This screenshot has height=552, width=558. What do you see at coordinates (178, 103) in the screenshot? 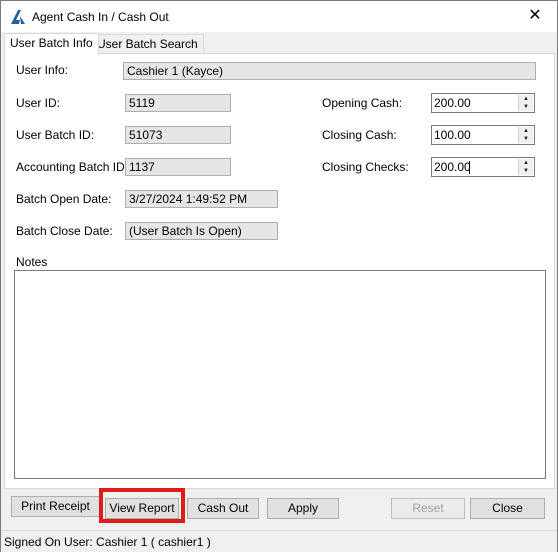
I see `user-id-field: 5119` at bounding box center [178, 103].